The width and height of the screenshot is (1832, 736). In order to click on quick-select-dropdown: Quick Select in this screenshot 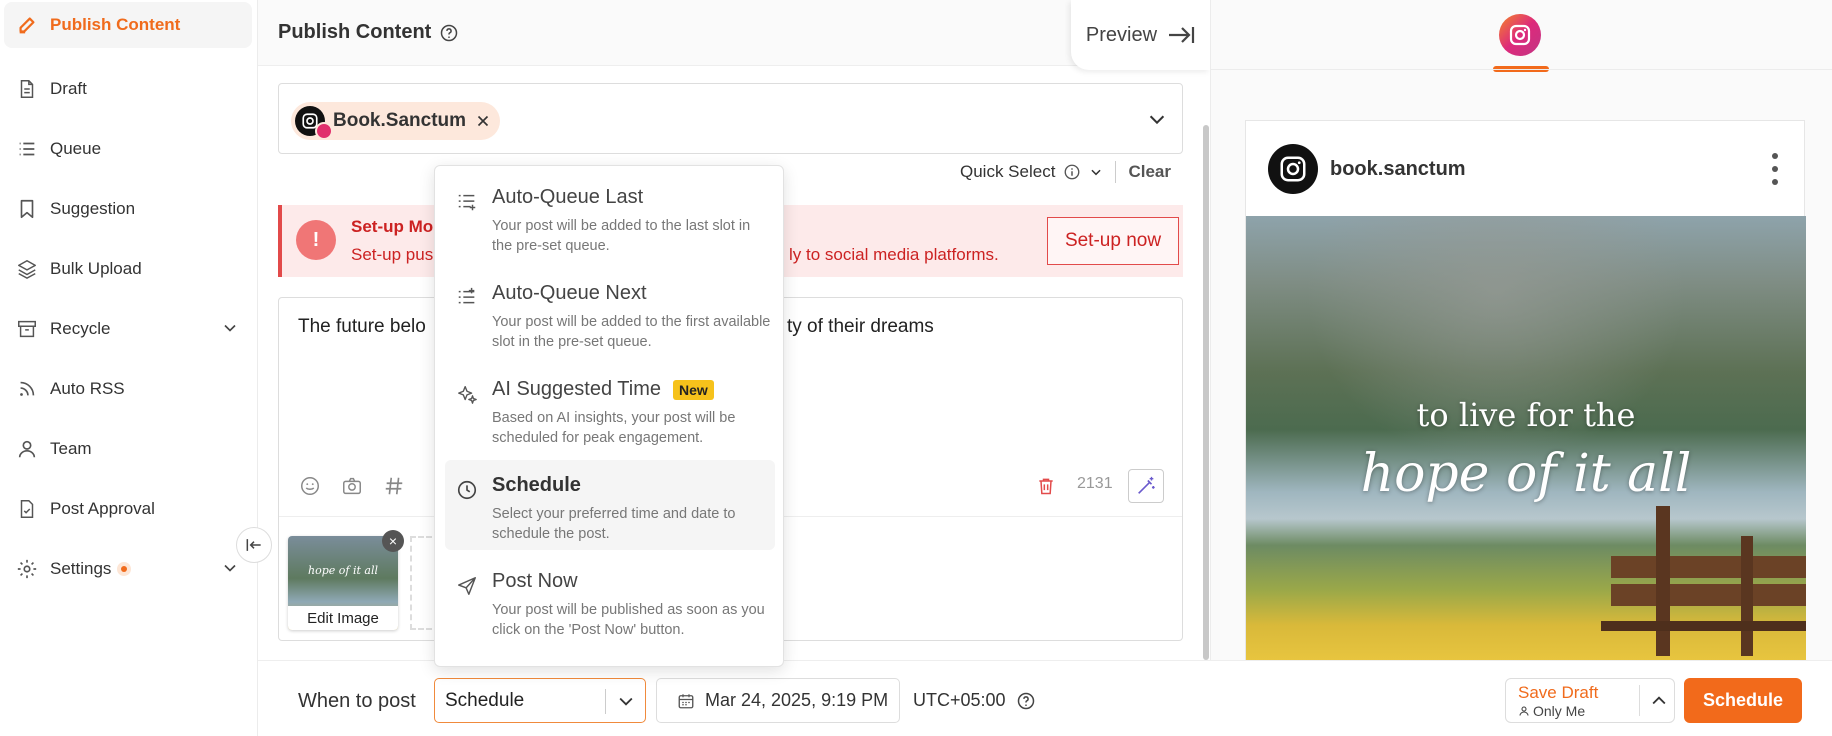, I will do `click(1007, 172)`.